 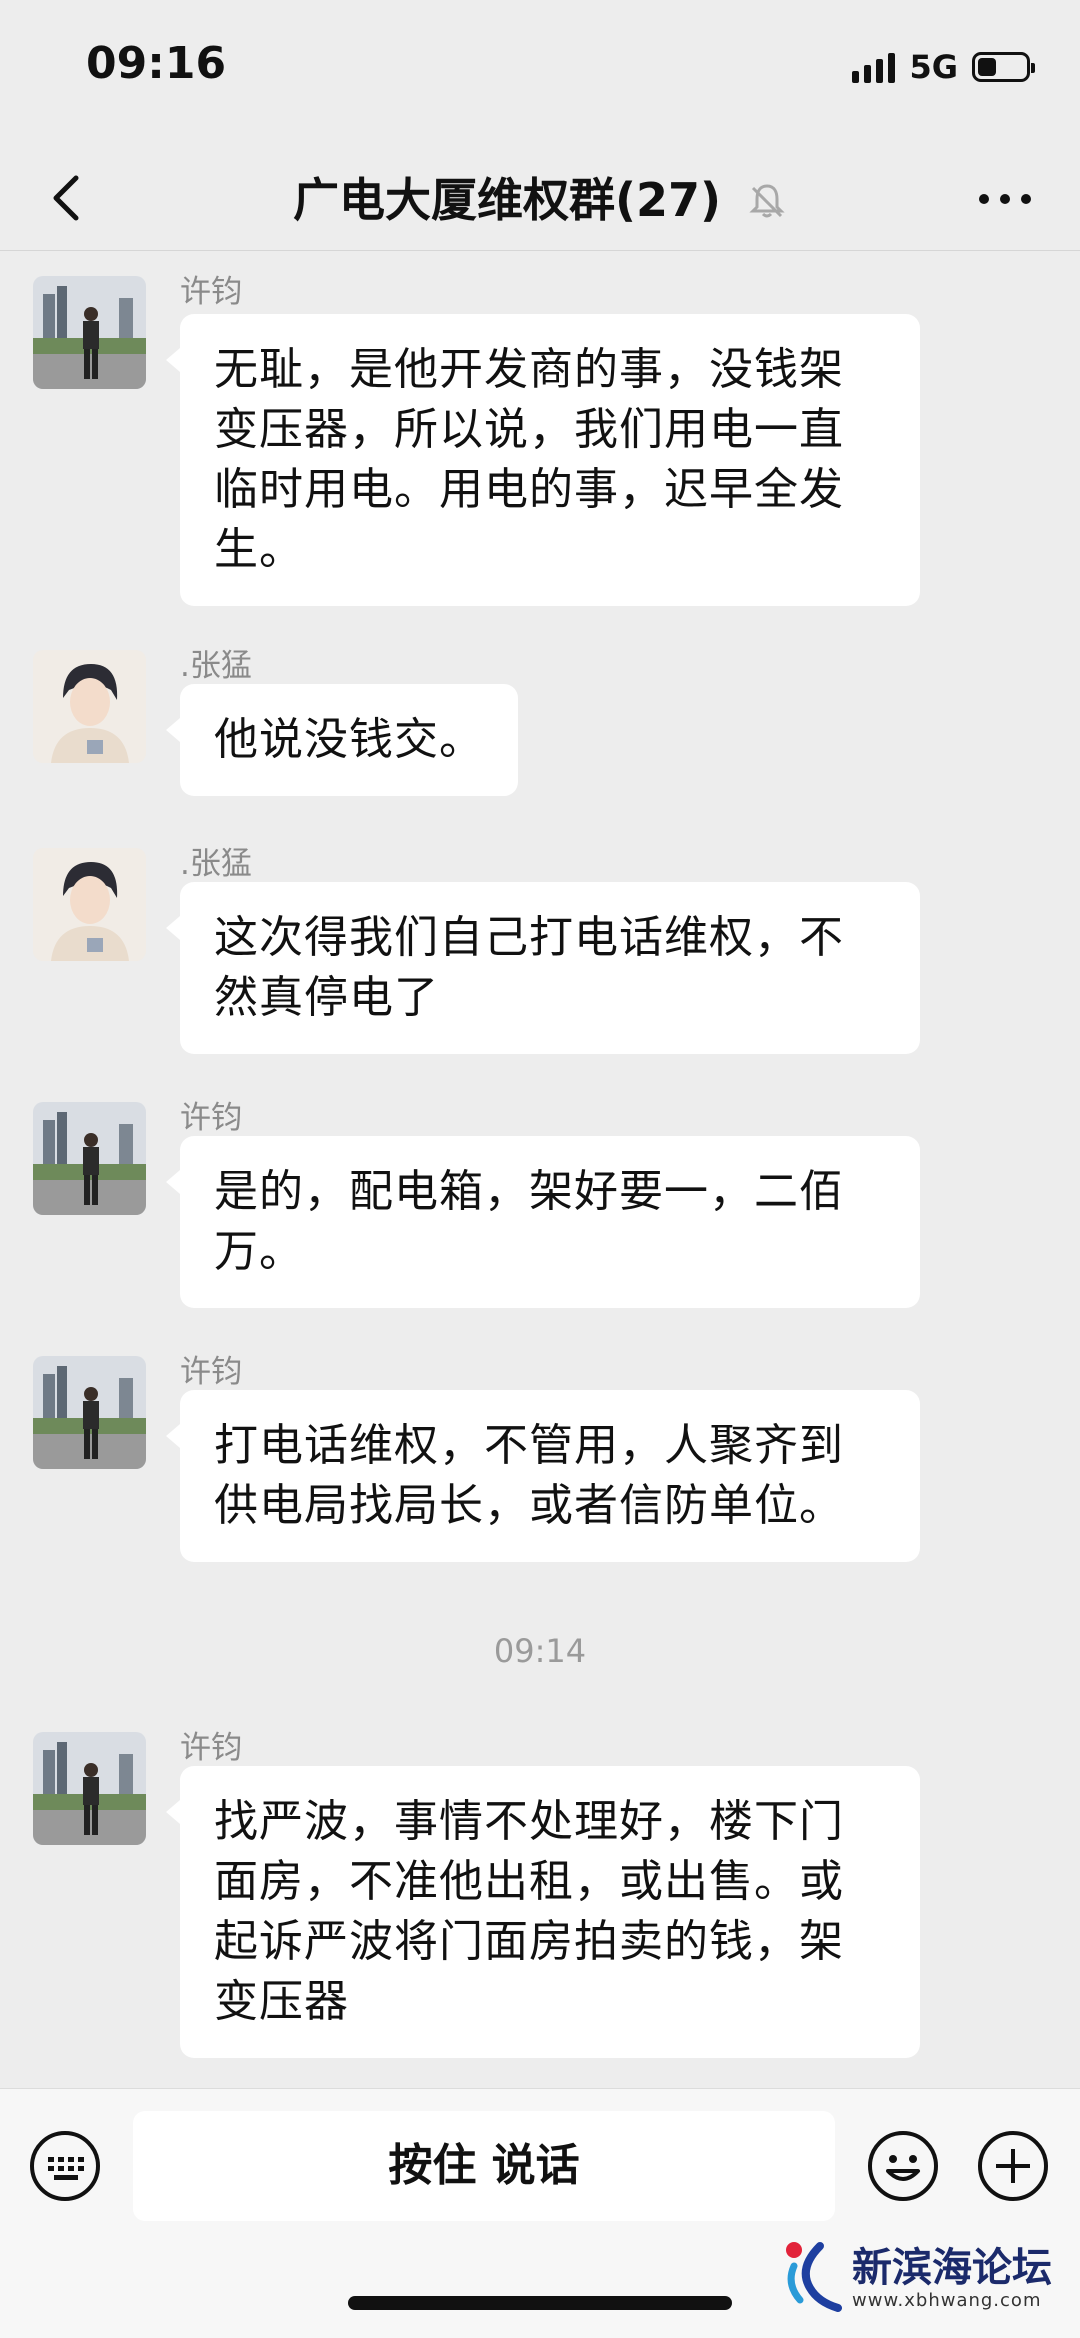 I want to click on status-icons: 5G, so click(x=943, y=67).